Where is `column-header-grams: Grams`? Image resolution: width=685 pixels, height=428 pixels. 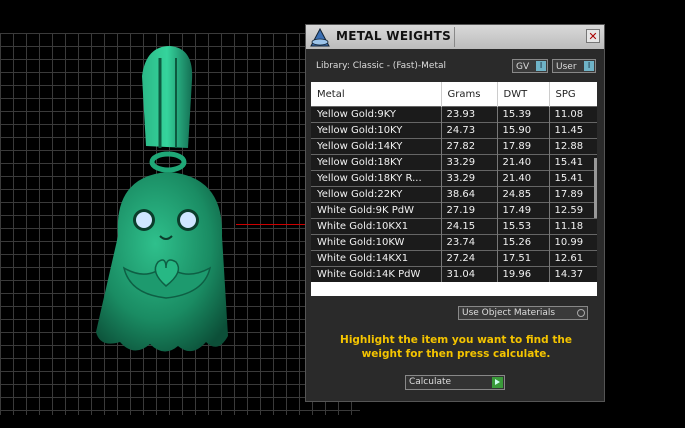 column-header-grams: Grams is located at coordinates (468, 94).